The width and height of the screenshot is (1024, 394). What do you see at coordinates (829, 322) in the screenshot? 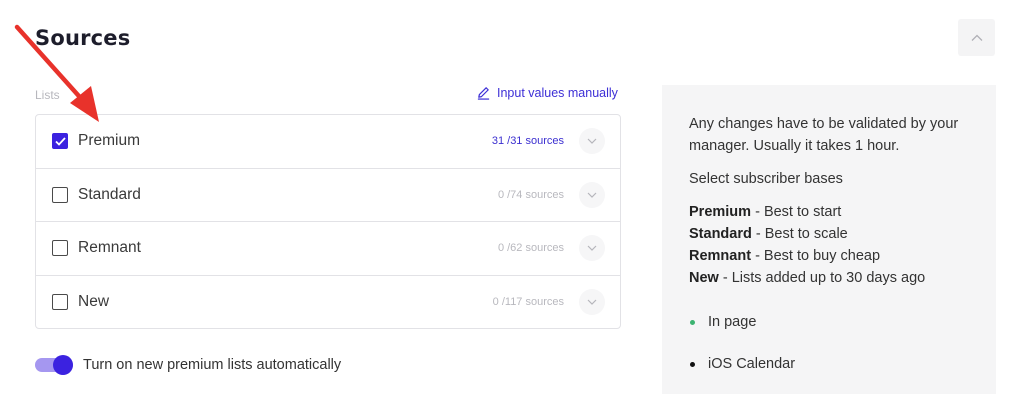
I see `legend-in-page: In page` at bounding box center [829, 322].